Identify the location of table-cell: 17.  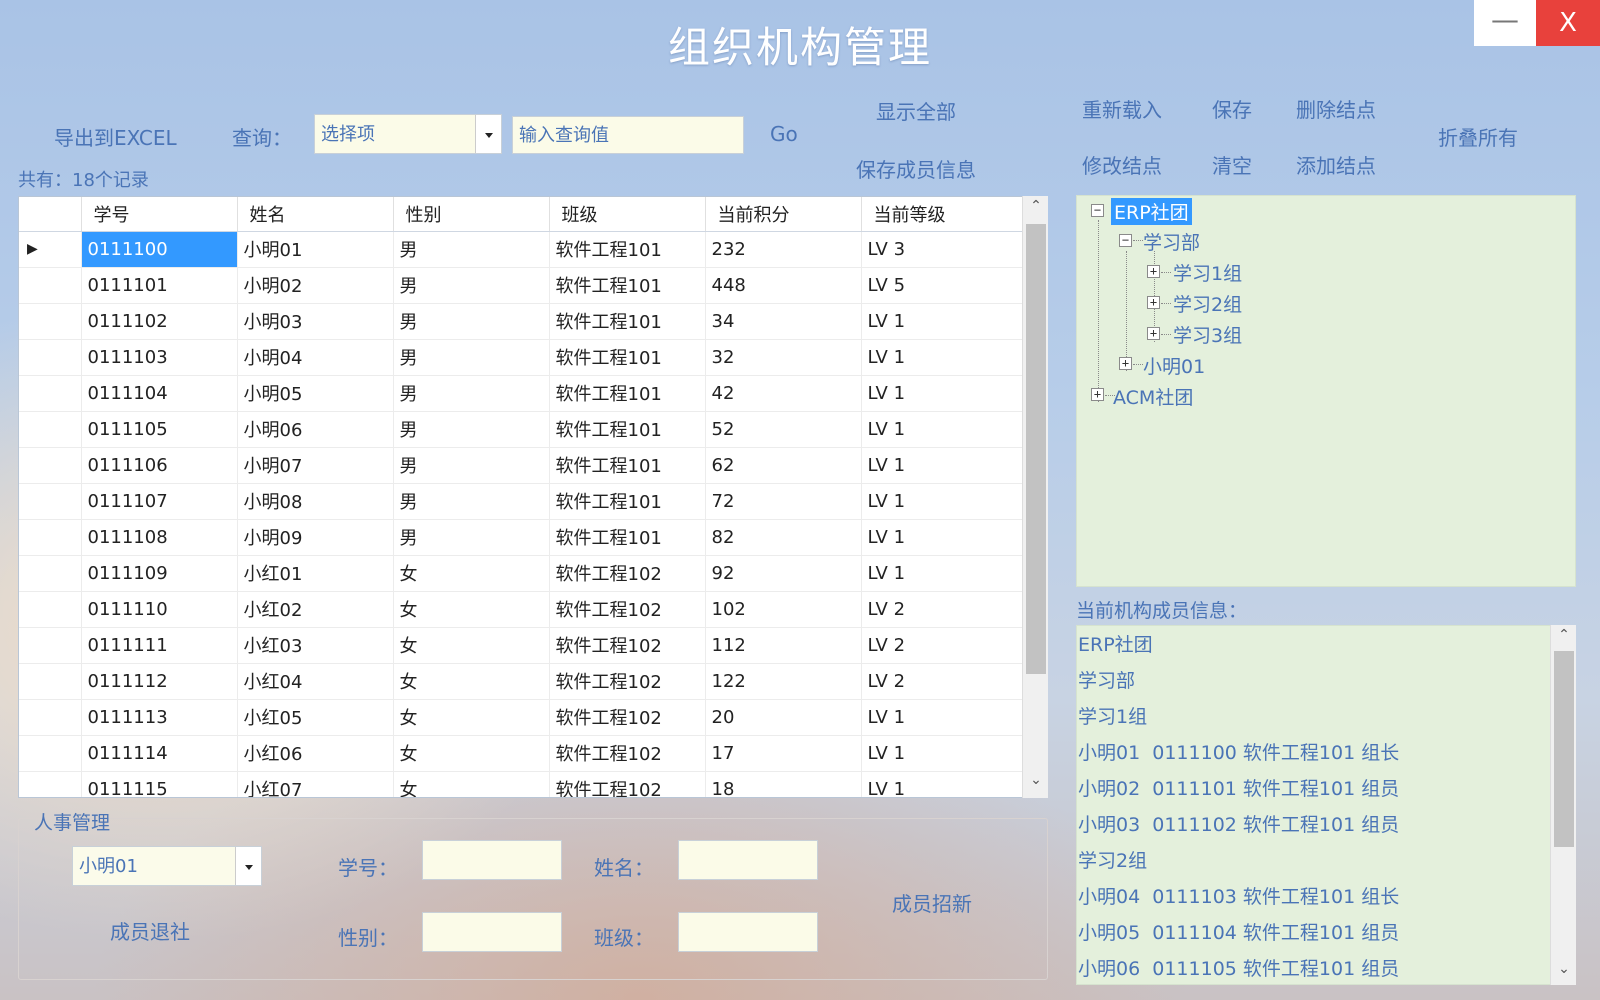
(783, 753).